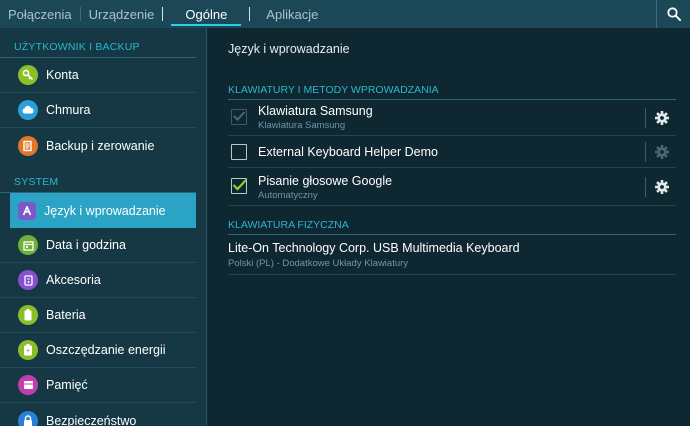  Describe the element at coordinates (206, 14) in the screenshot. I see `tab-ogolne: Ogólne` at that location.